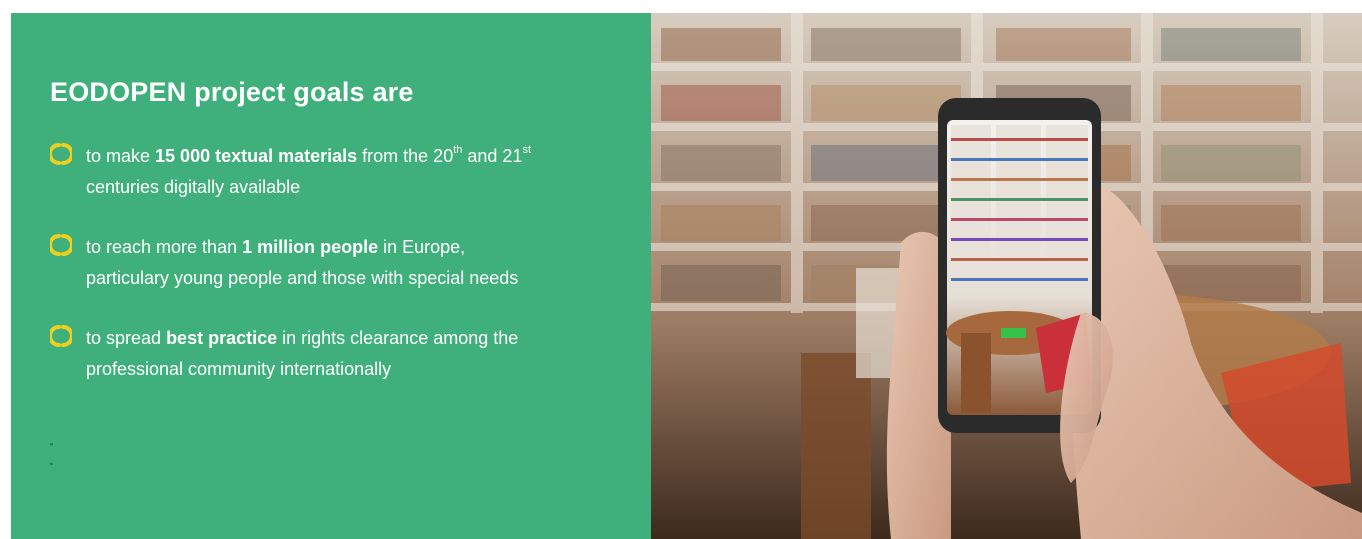 This screenshot has height=539, width=1362. I want to click on goal-text-bold: 1 million people, so click(310, 247).